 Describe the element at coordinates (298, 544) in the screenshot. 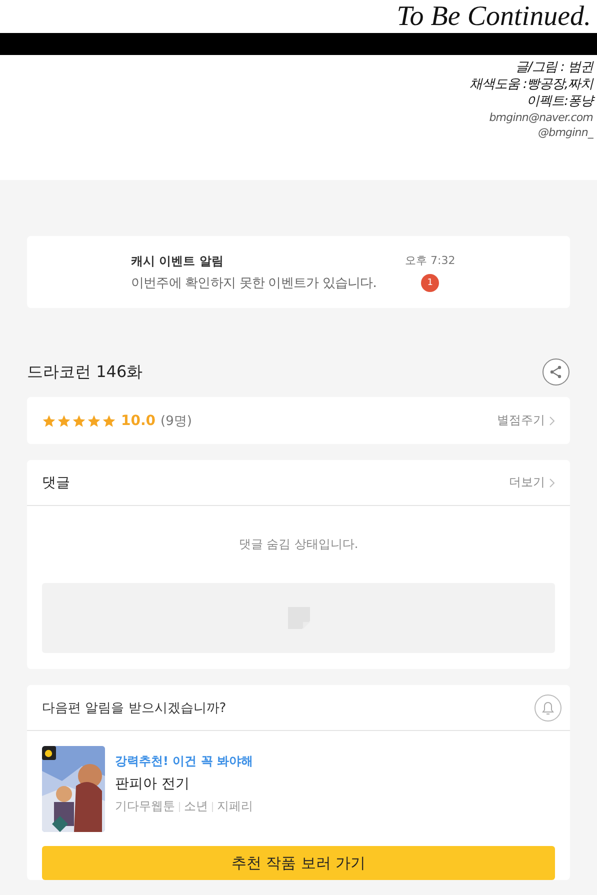

I see `comments-hidden-notice: 댓글 숨김 상태입니다.` at that location.